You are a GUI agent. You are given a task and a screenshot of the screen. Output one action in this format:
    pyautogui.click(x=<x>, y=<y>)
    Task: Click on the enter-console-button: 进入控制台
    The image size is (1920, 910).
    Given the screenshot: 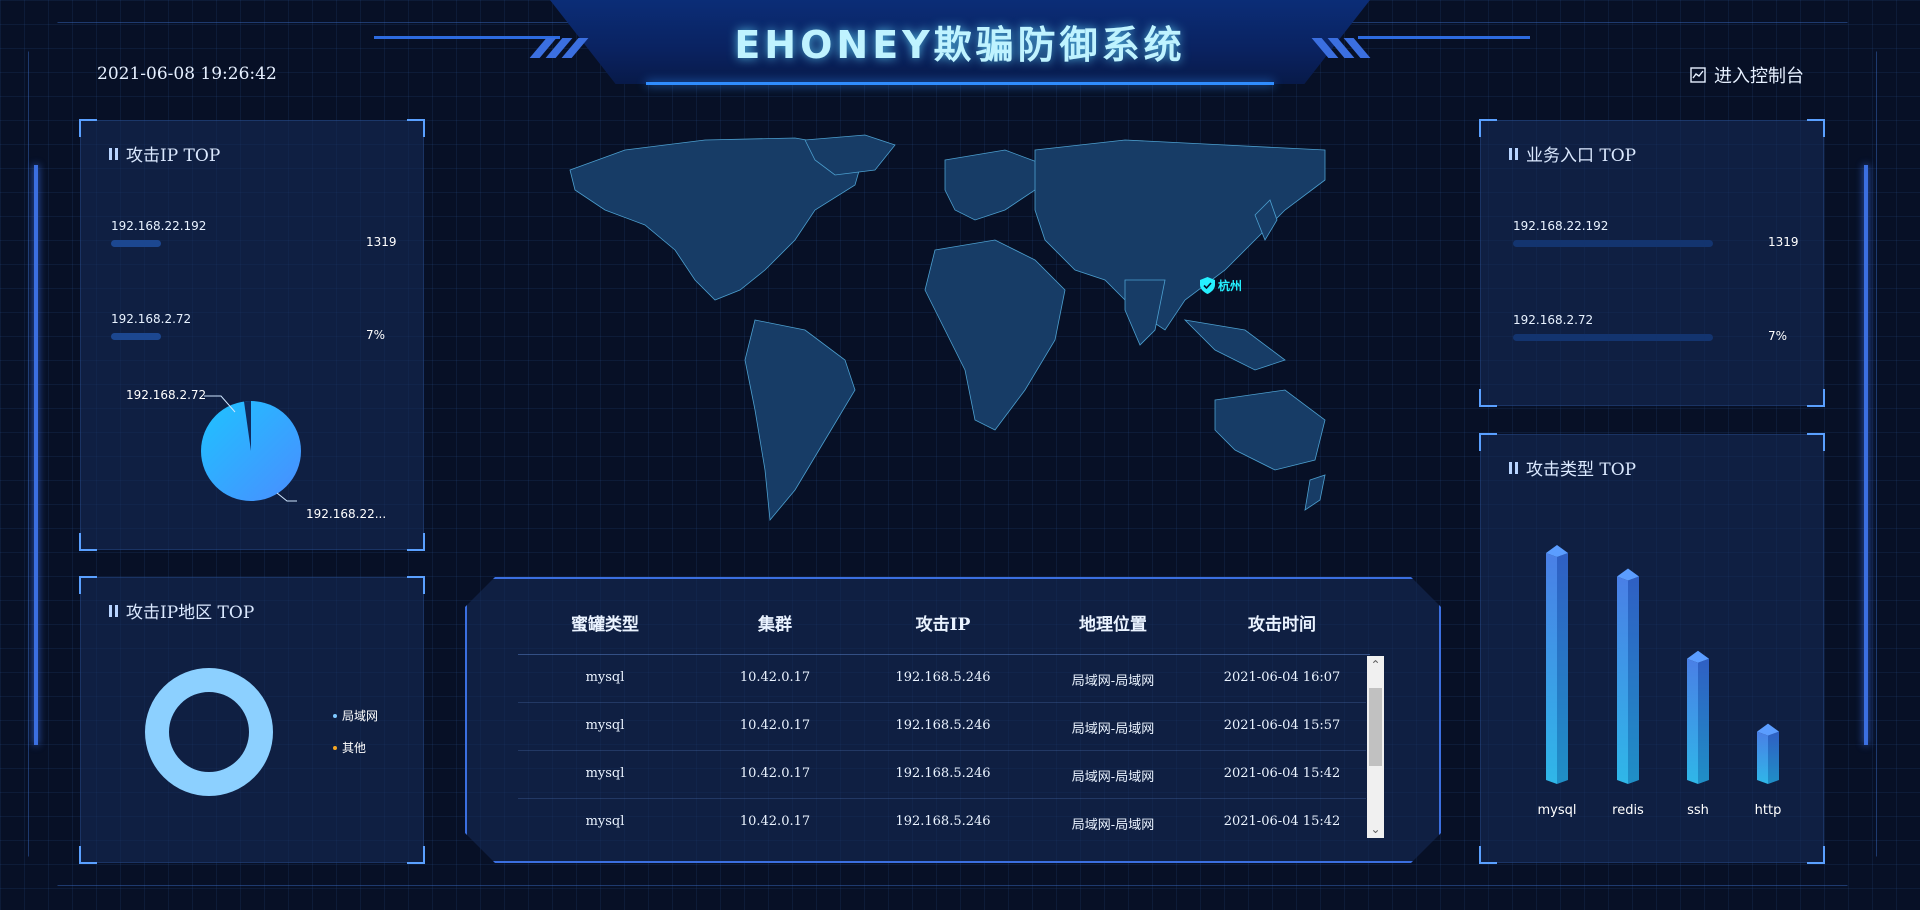 What is the action you would take?
    pyautogui.click(x=1747, y=75)
    